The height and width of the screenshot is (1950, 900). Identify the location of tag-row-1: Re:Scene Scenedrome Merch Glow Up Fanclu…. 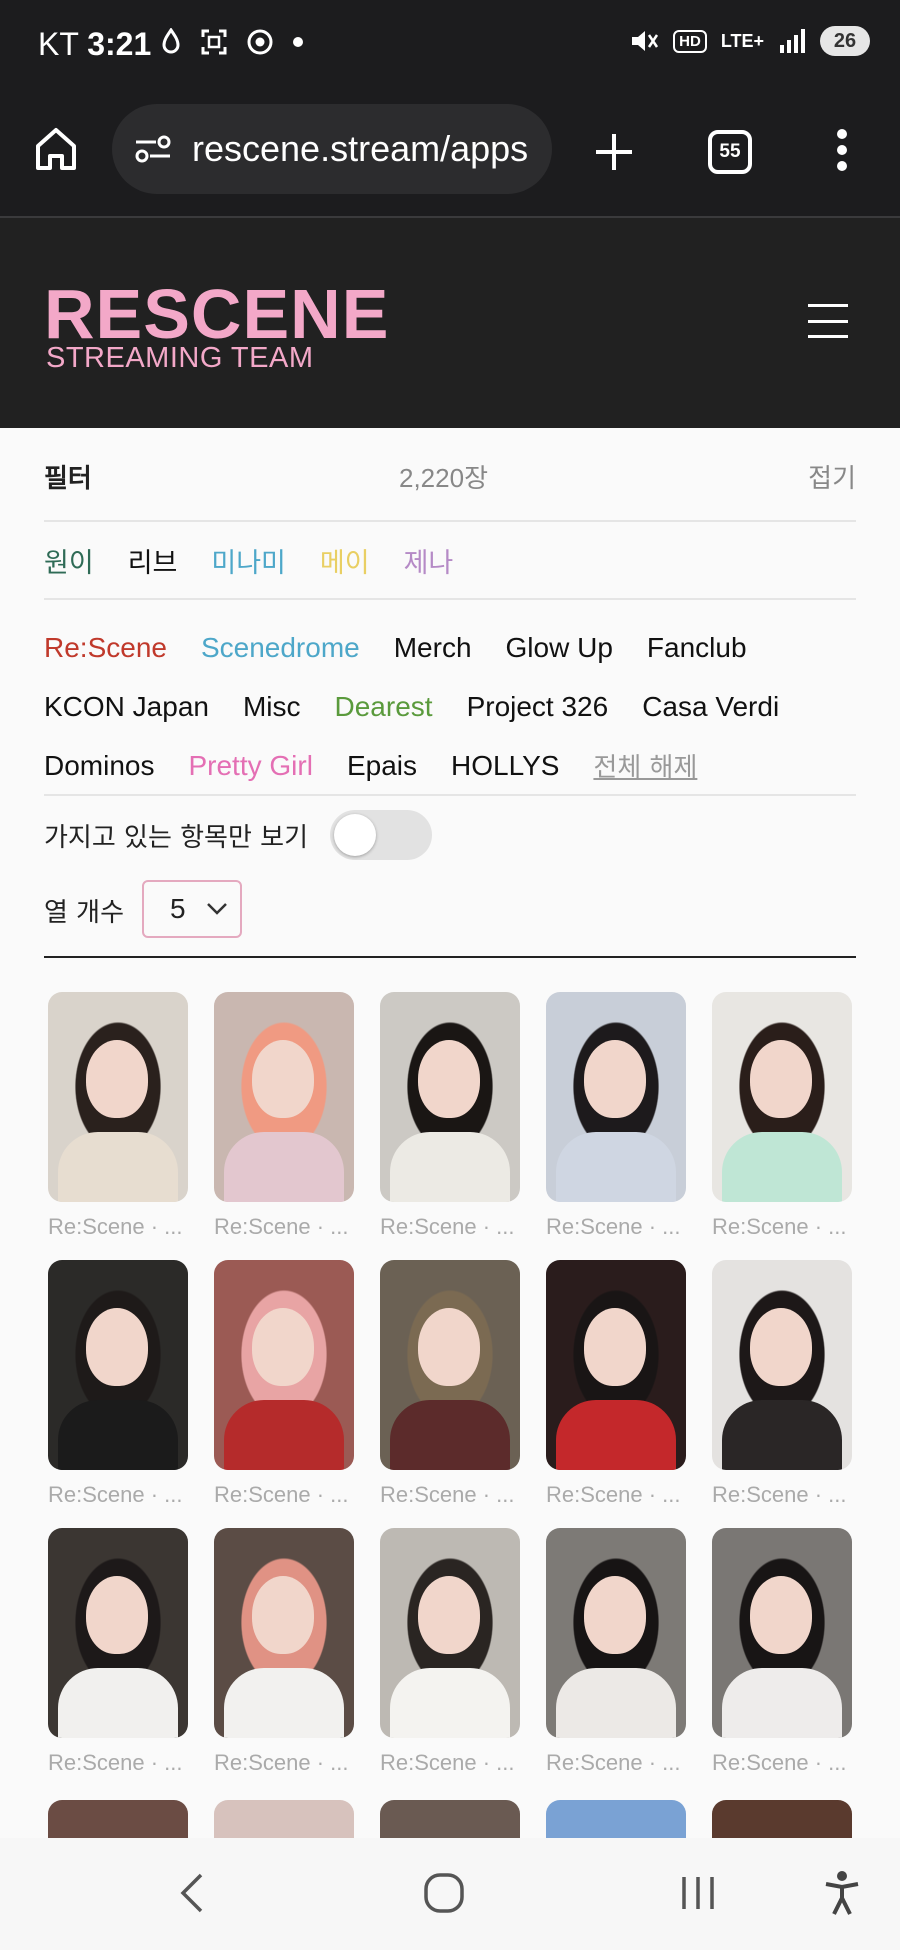
(450, 647).